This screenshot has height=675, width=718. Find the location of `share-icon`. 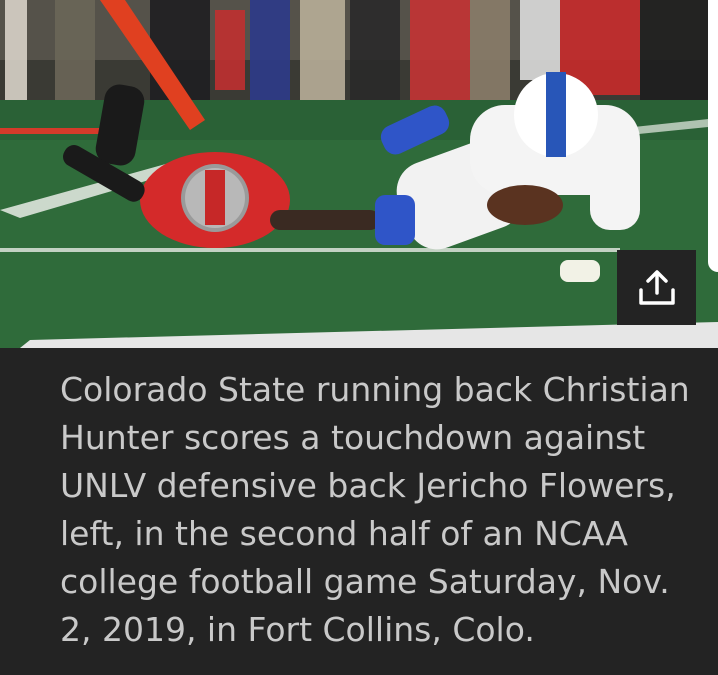

share-icon is located at coordinates (656, 287).